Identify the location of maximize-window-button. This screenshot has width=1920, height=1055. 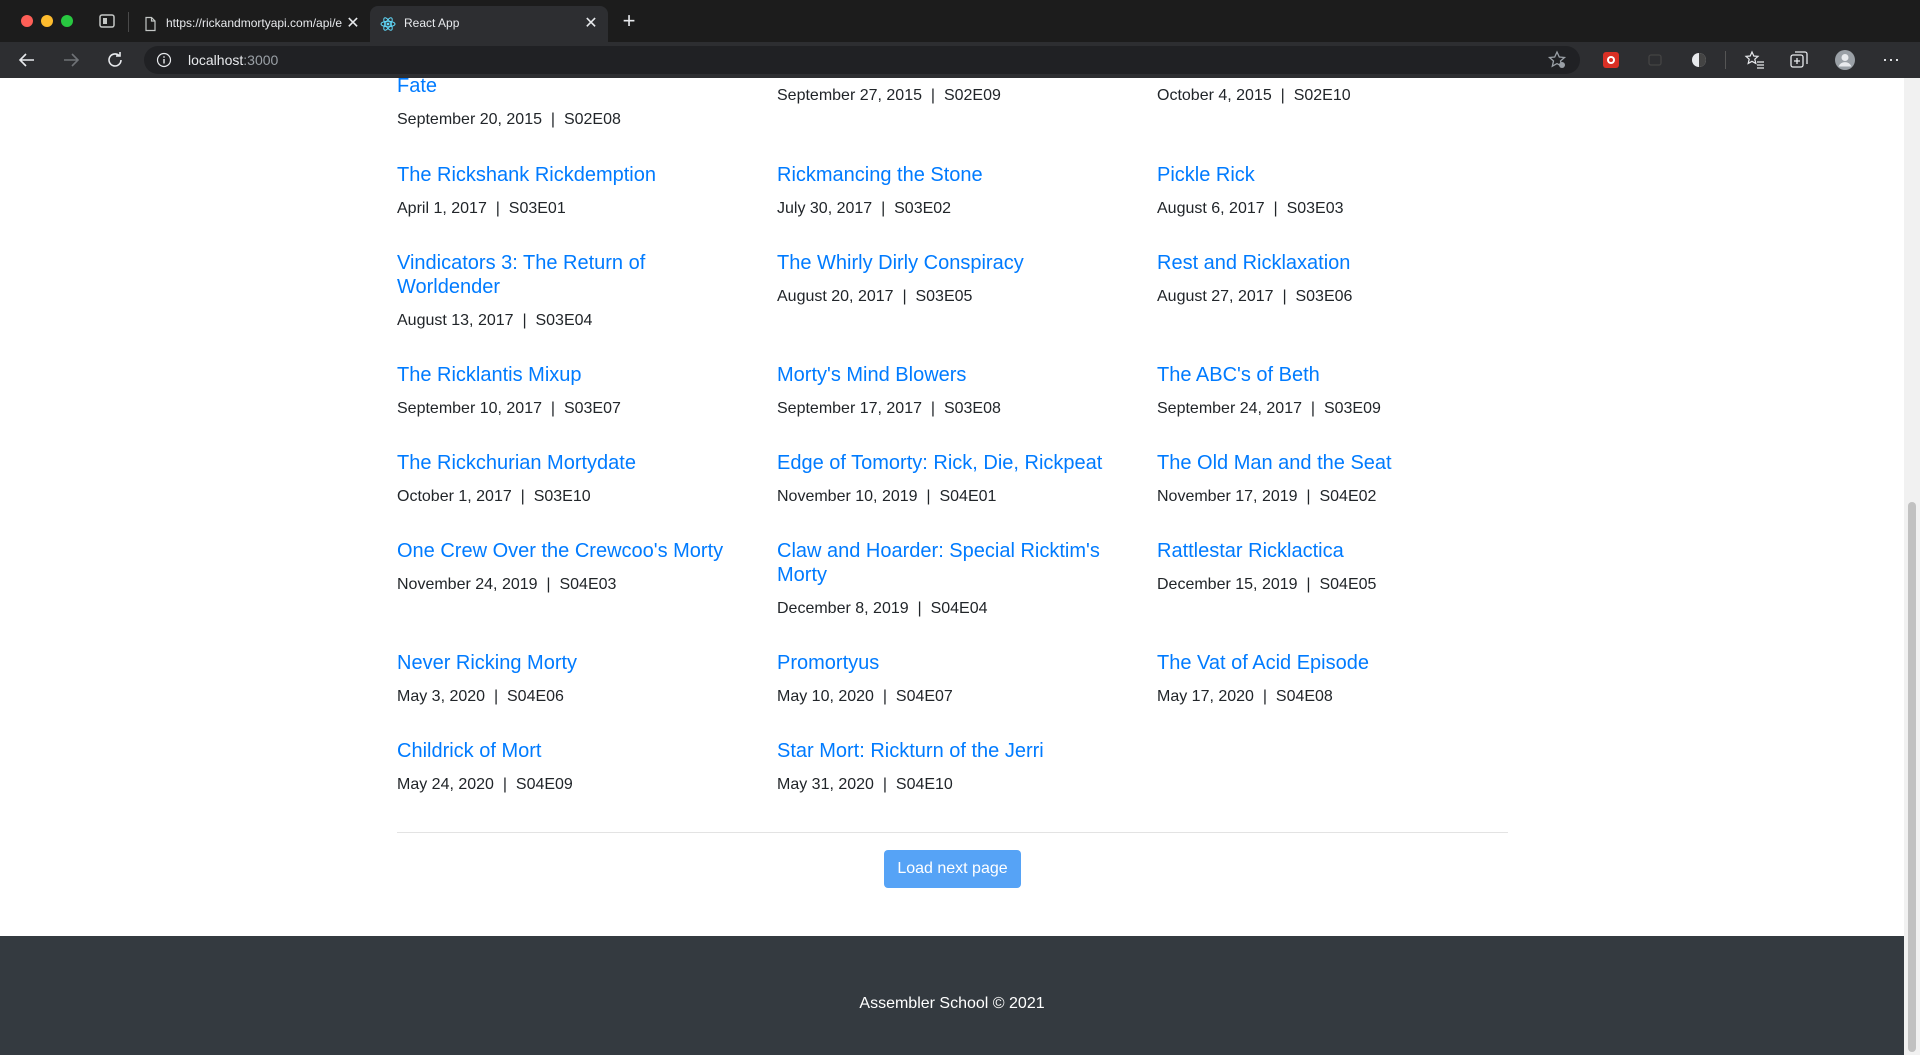
(67, 21).